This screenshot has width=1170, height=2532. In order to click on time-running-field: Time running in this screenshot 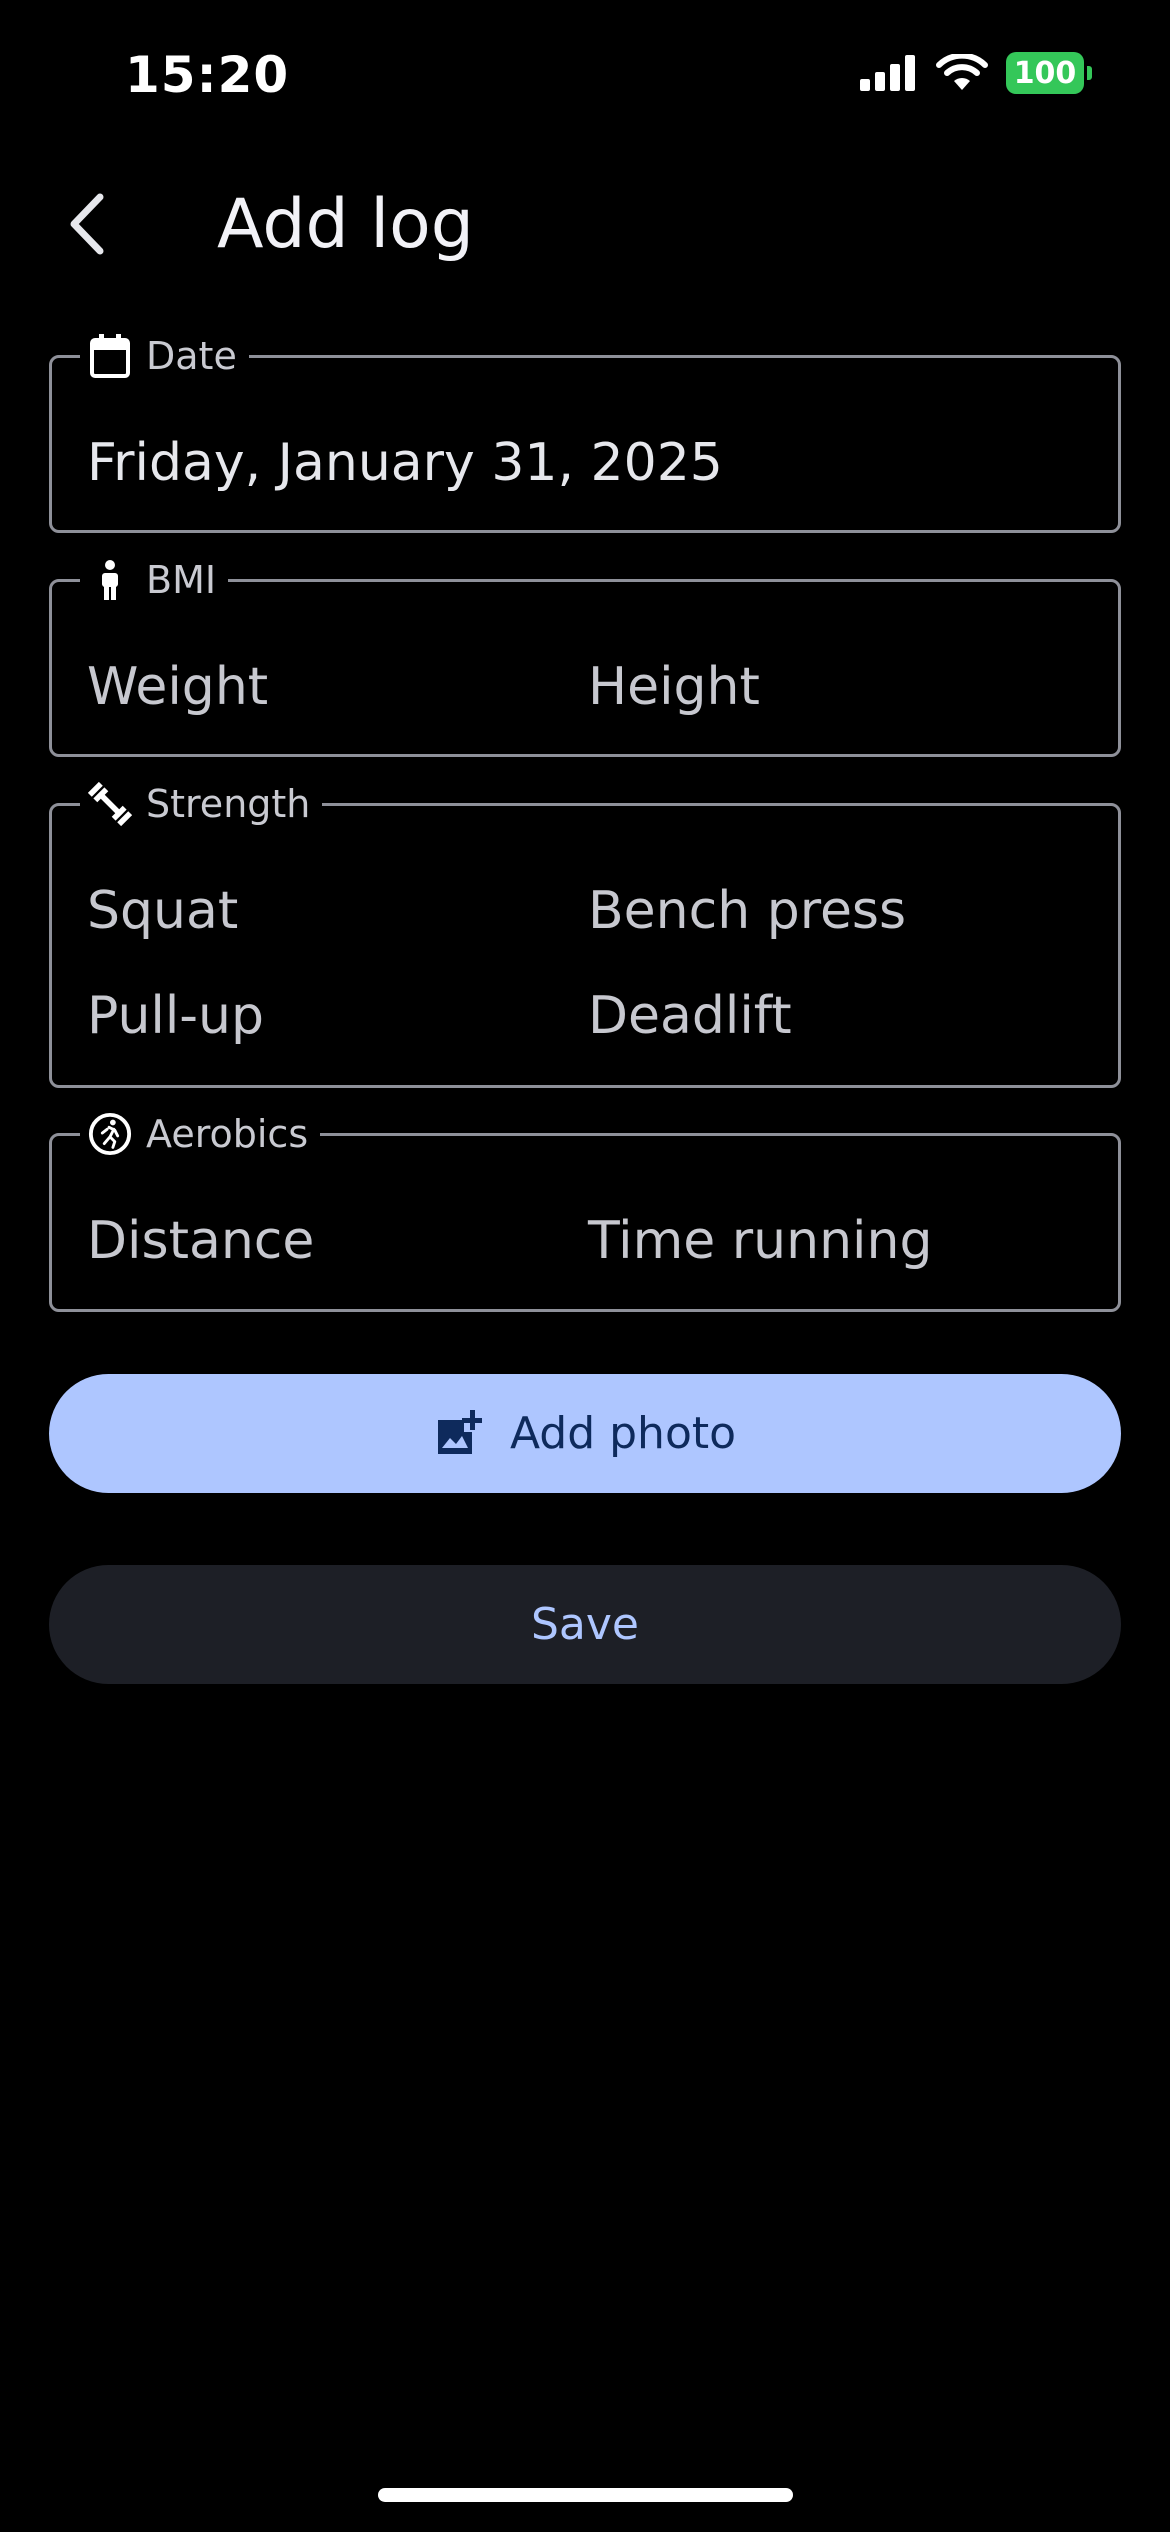, I will do `click(760, 1241)`.